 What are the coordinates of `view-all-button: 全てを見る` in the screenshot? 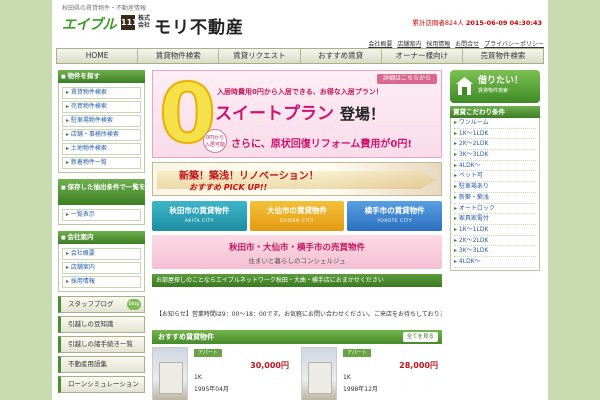 It's located at (420, 337).